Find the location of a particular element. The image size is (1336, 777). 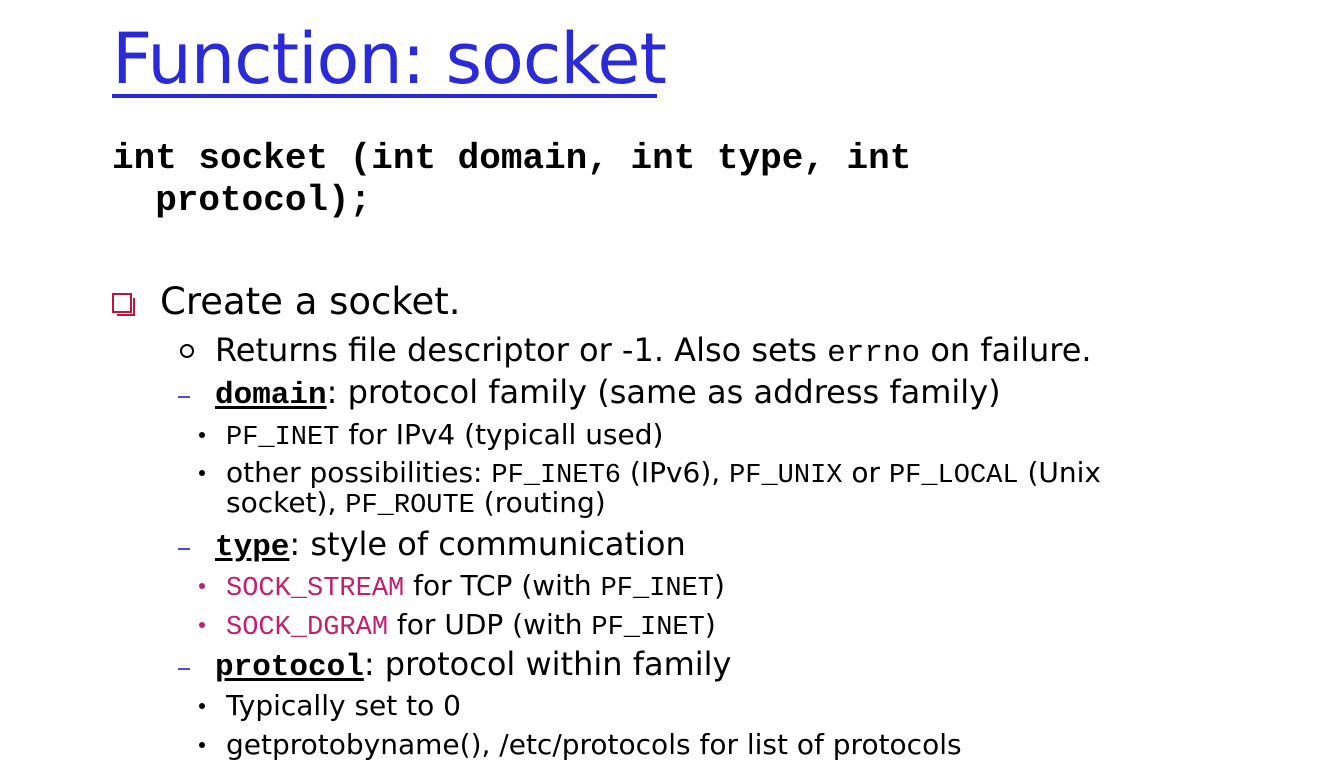

signature-line-2: protocol); is located at coordinates (242, 200).